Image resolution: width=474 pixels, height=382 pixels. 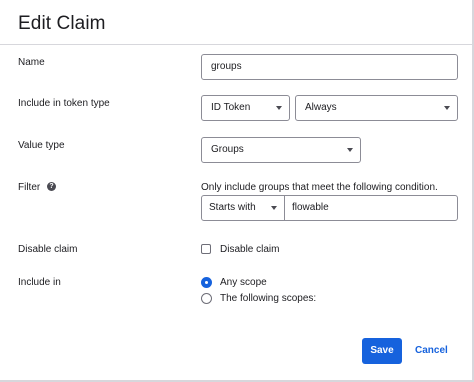 I want to click on value-type-value: Groups, so click(x=227, y=149).